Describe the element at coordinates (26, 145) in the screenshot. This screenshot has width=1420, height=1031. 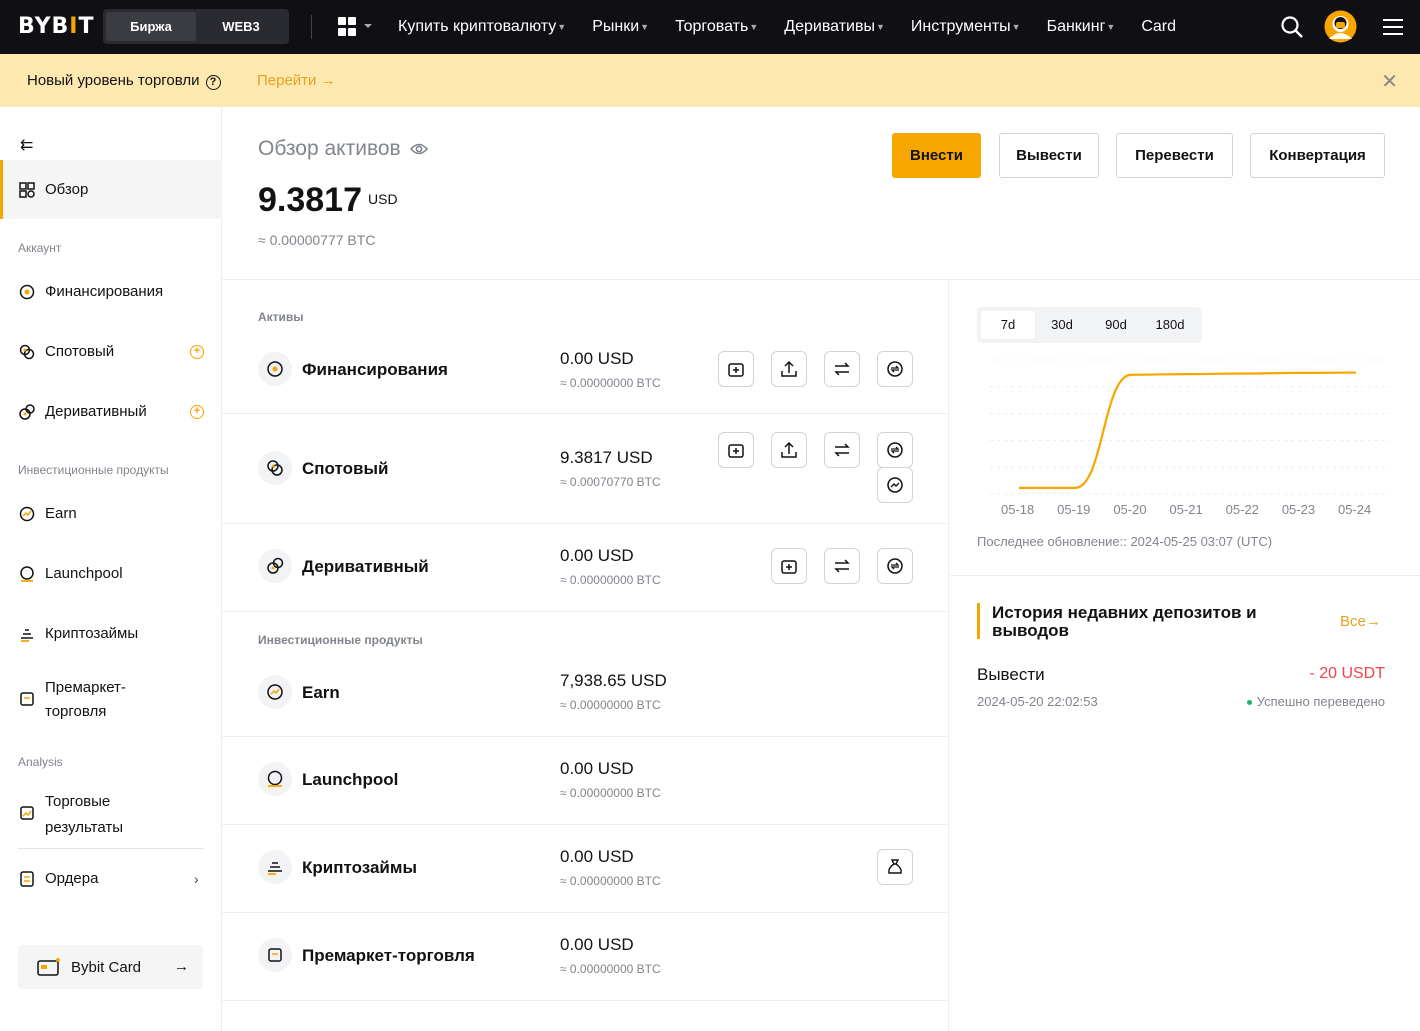
I see `collapse-sidebar-icon: ⇇` at that location.